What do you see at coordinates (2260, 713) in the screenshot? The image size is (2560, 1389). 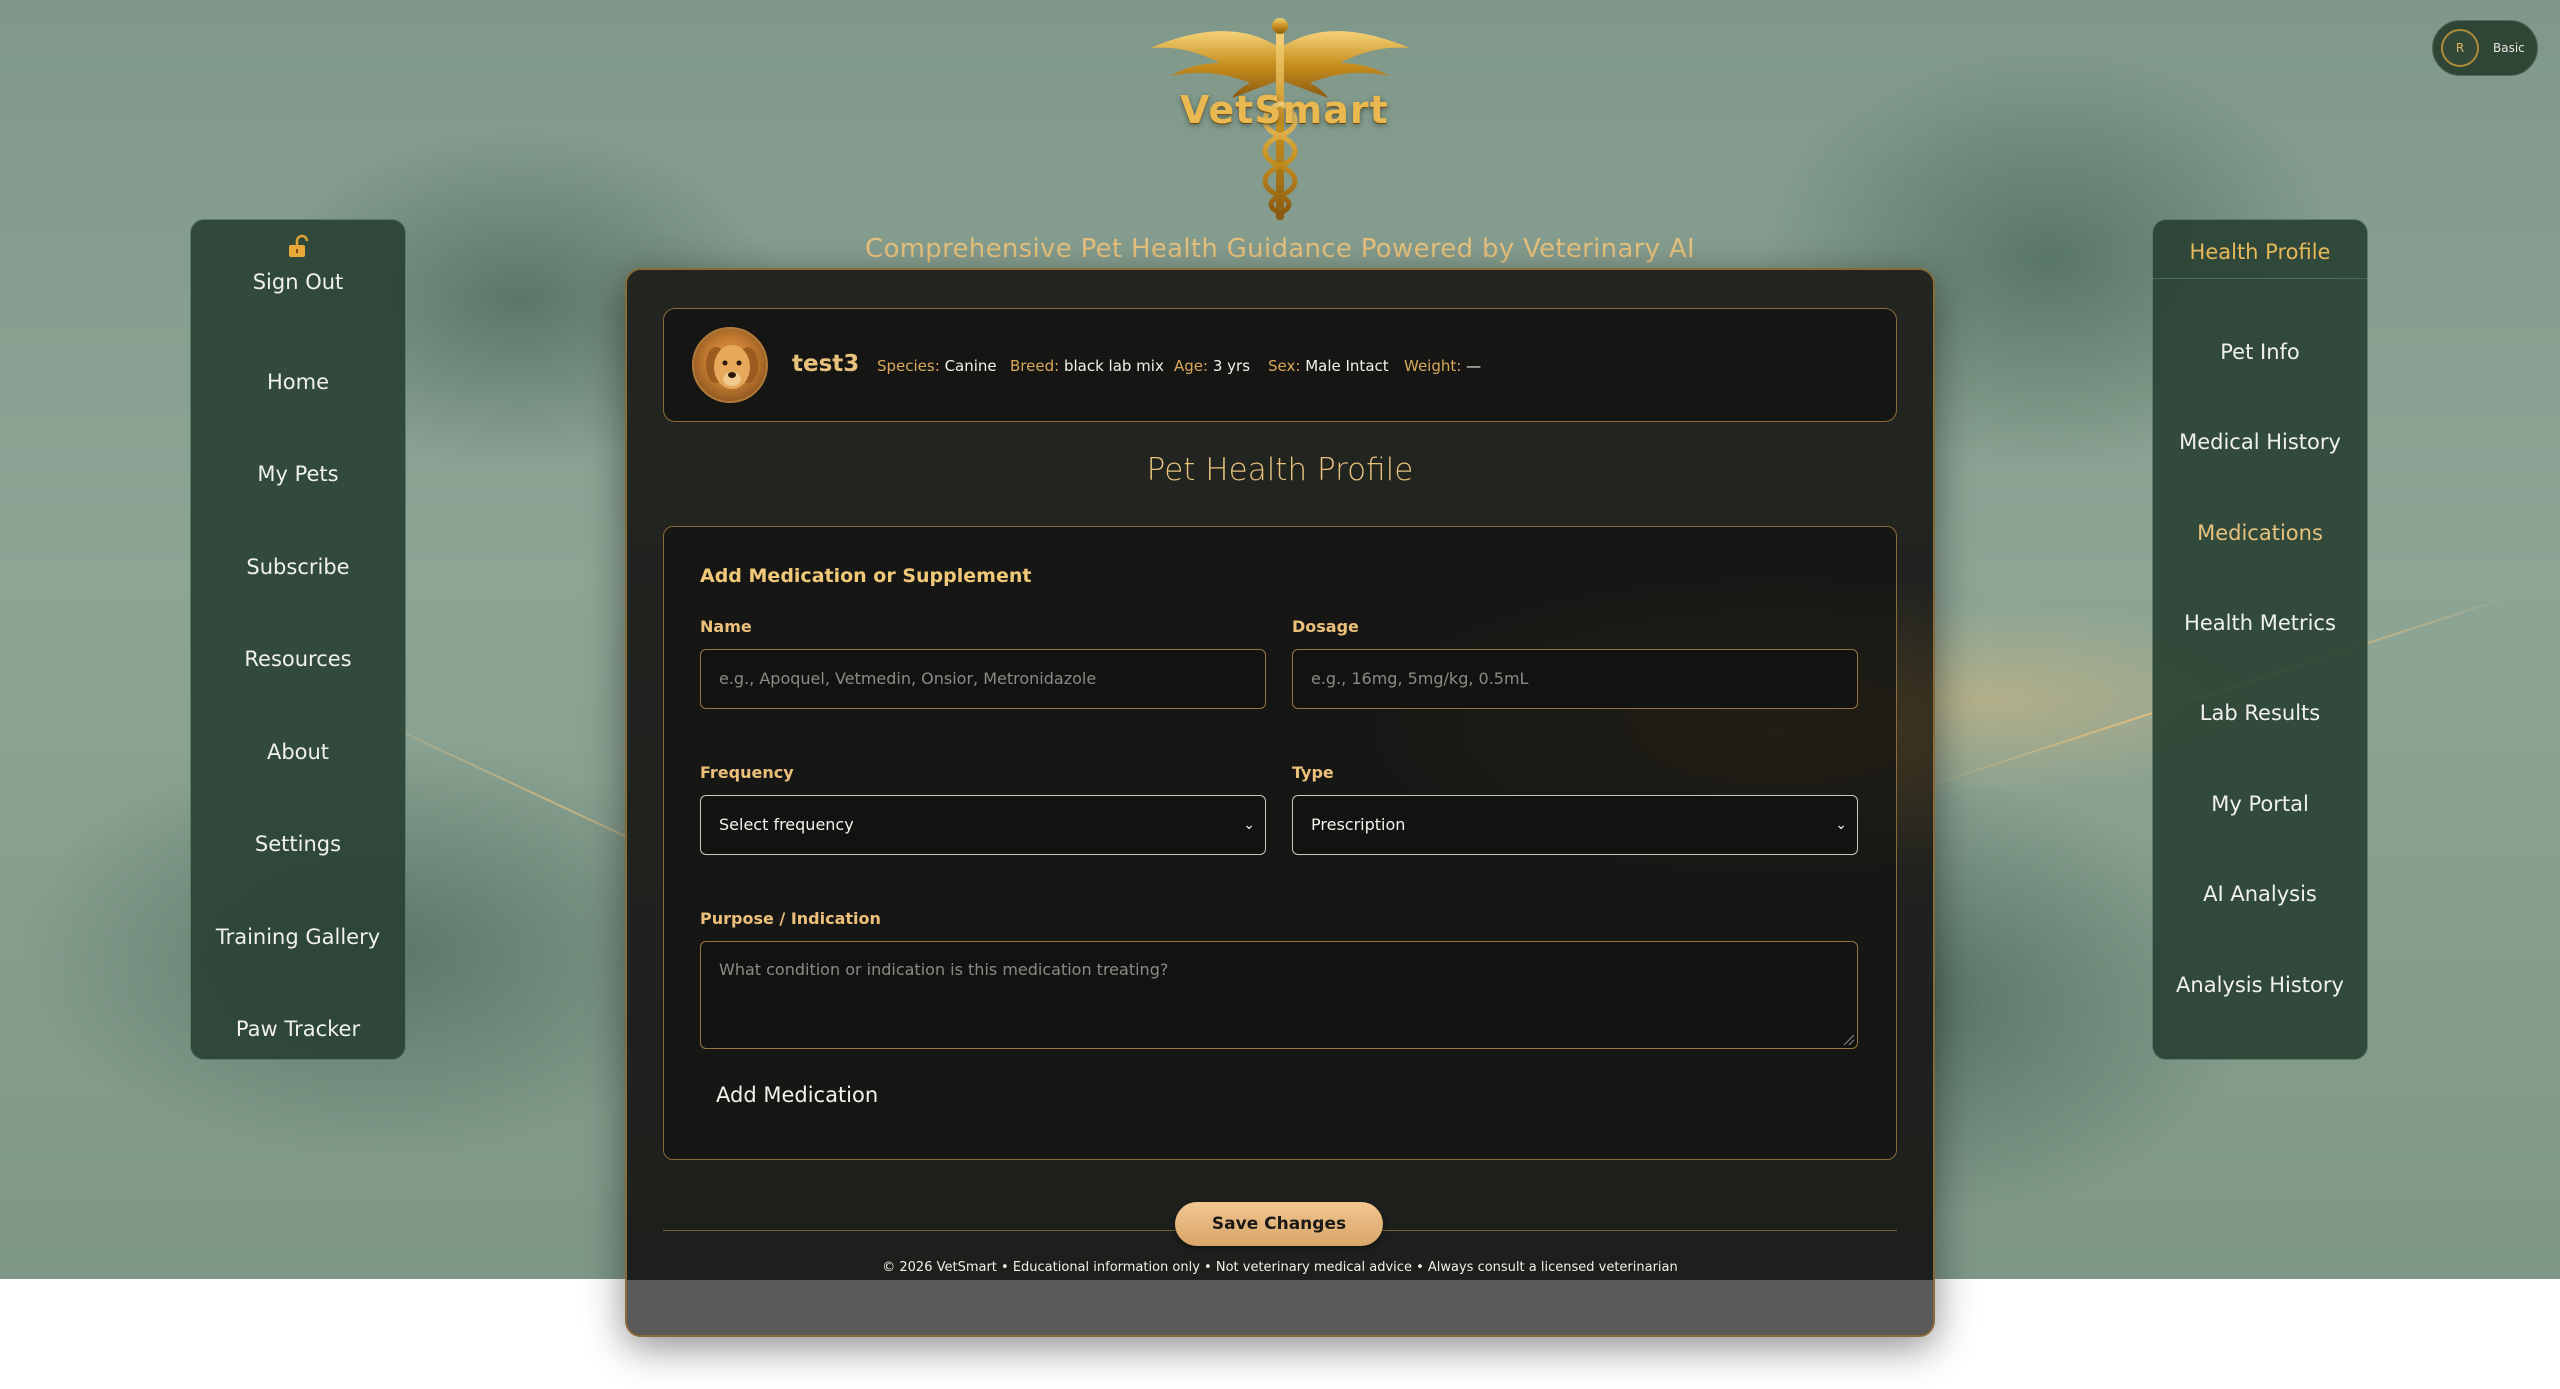 I see `tab-lab-results: Lab Results` at bounding box center [2260, 713].